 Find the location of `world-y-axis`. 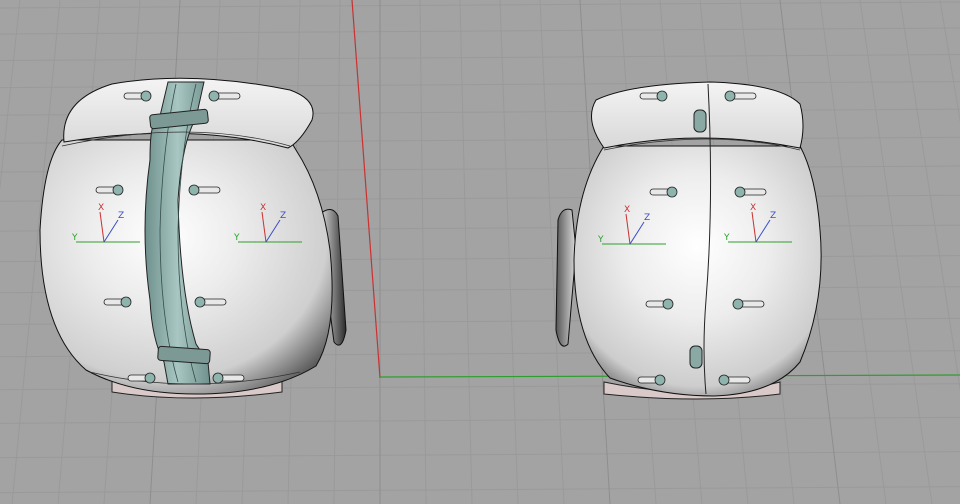

world-y-axis is located at coordinates (366, 189).